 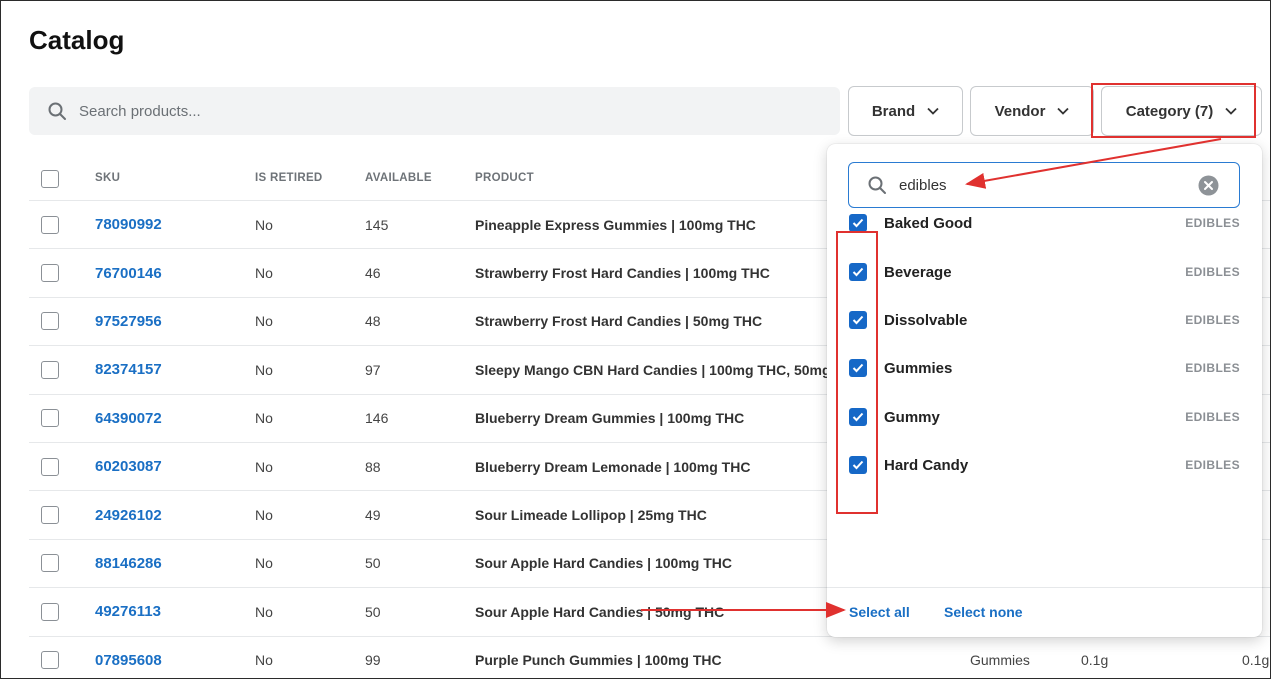 What do you see at coordinates (1208, 185) in the screenshot?
I see `clear-icon` at bounding box center [1208, 185].